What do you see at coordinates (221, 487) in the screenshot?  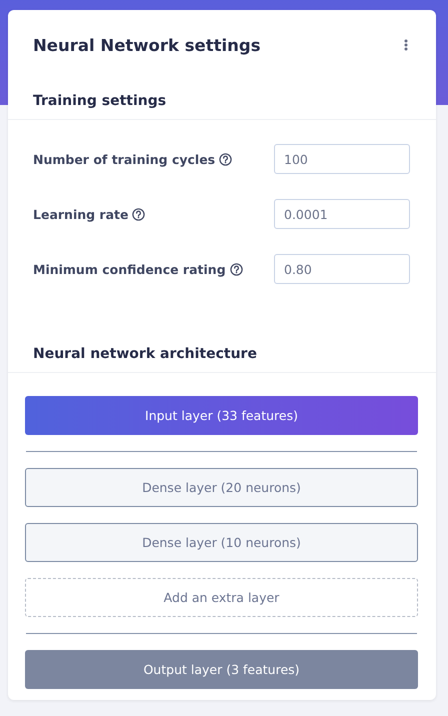 I see `layer-button: Dense layer (20 neurons)` at bounding box center [221, 487].